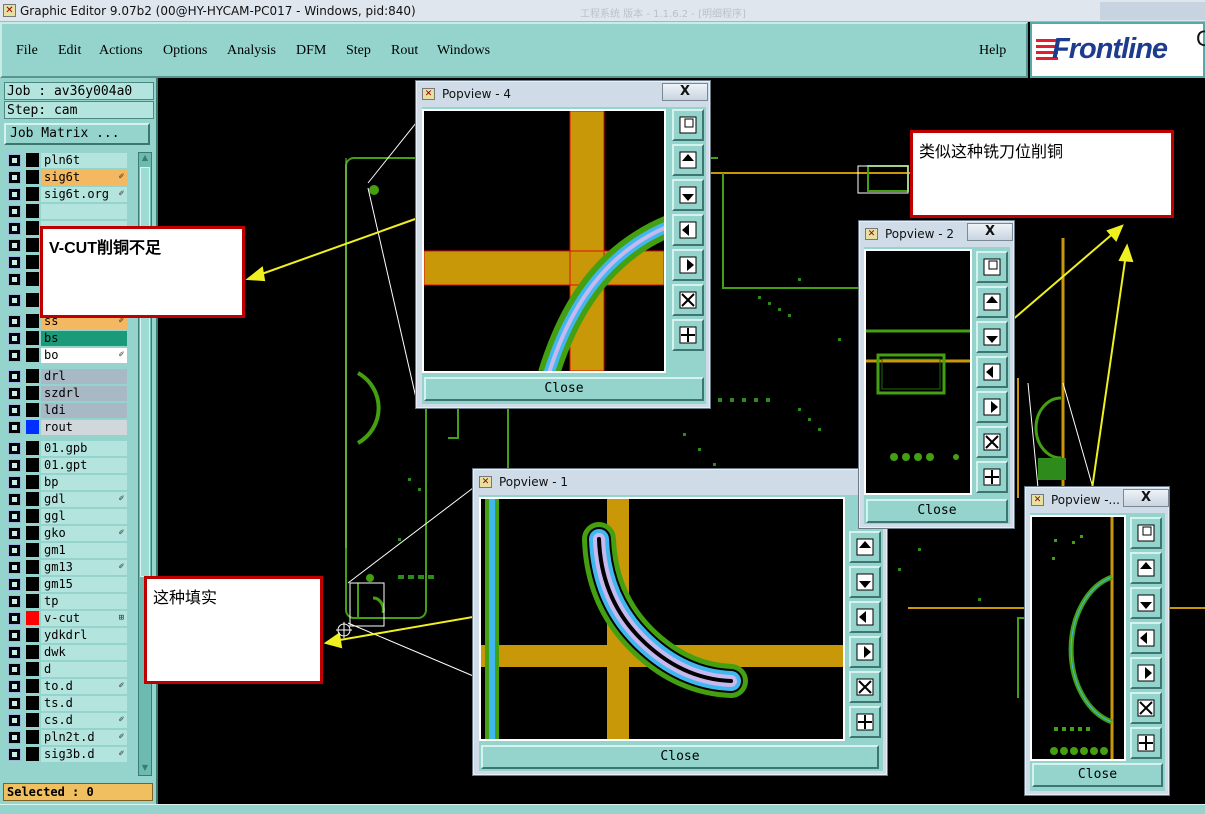 The width and height of the screenshot is (1205, 814). What do you see at coordinates (71, 427) in the screenshot?
I see `layer-row: rout` at bounding box center [71, 427].